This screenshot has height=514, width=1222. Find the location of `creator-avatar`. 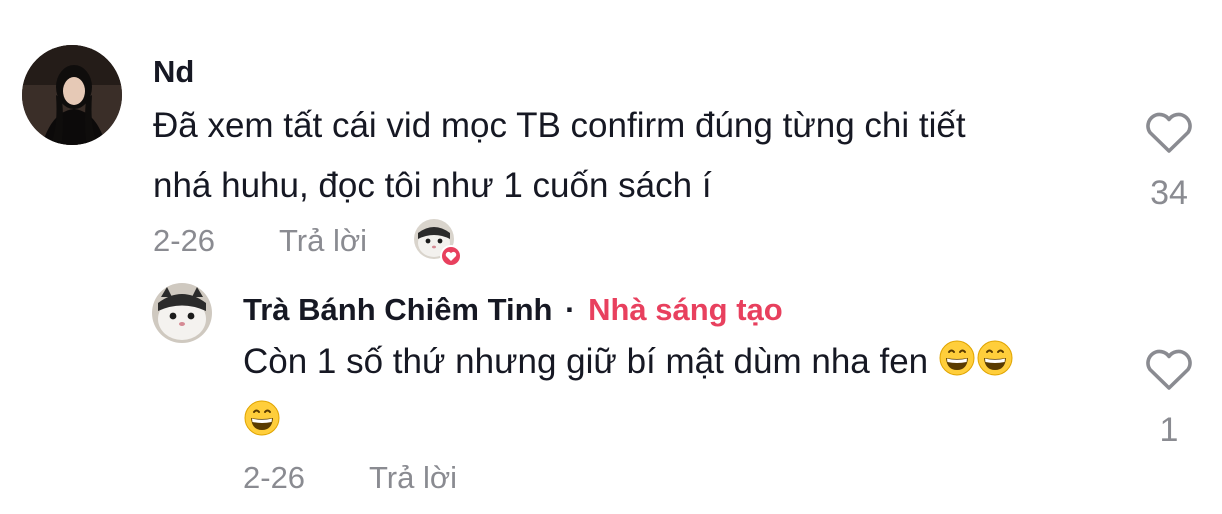

creator-avatar is located at coordinates (182, 313).